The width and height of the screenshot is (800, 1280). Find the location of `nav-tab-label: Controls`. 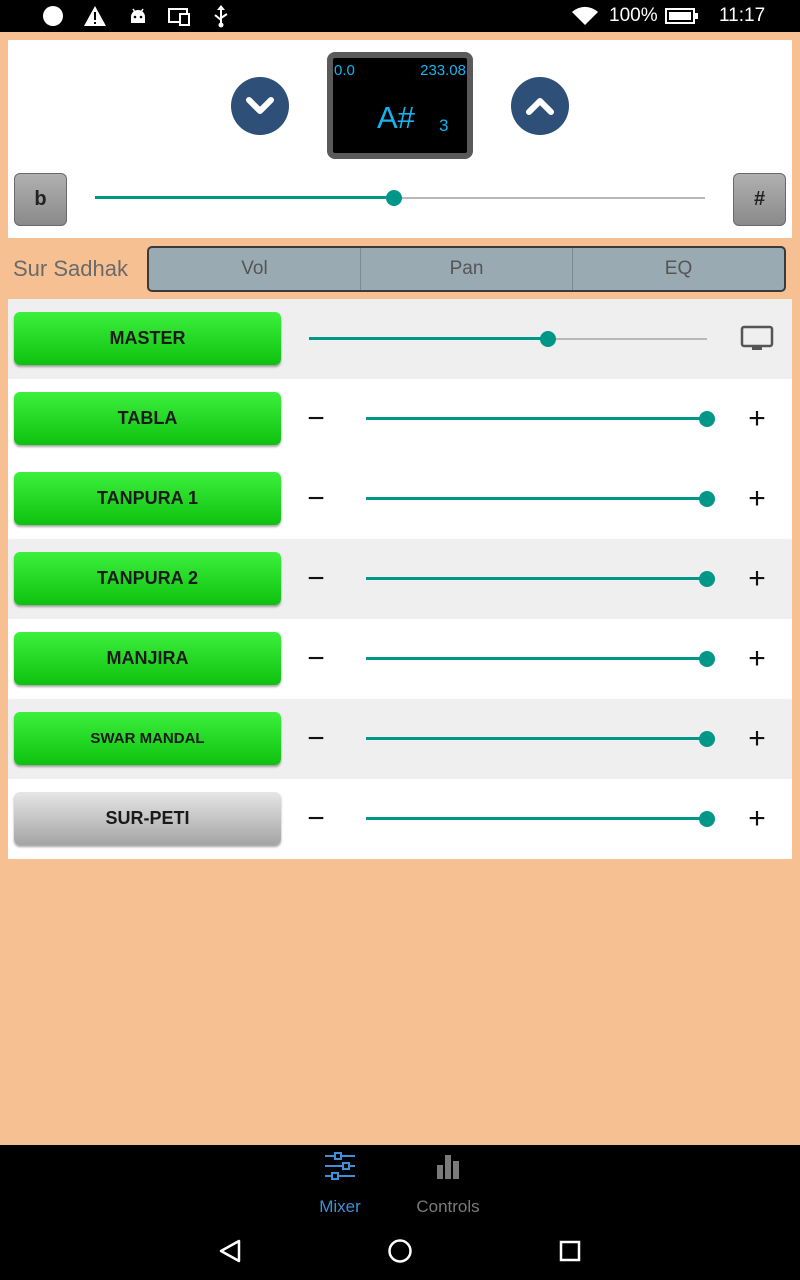

nav-tab-label: Controls is located at coordinates (448, 1206).